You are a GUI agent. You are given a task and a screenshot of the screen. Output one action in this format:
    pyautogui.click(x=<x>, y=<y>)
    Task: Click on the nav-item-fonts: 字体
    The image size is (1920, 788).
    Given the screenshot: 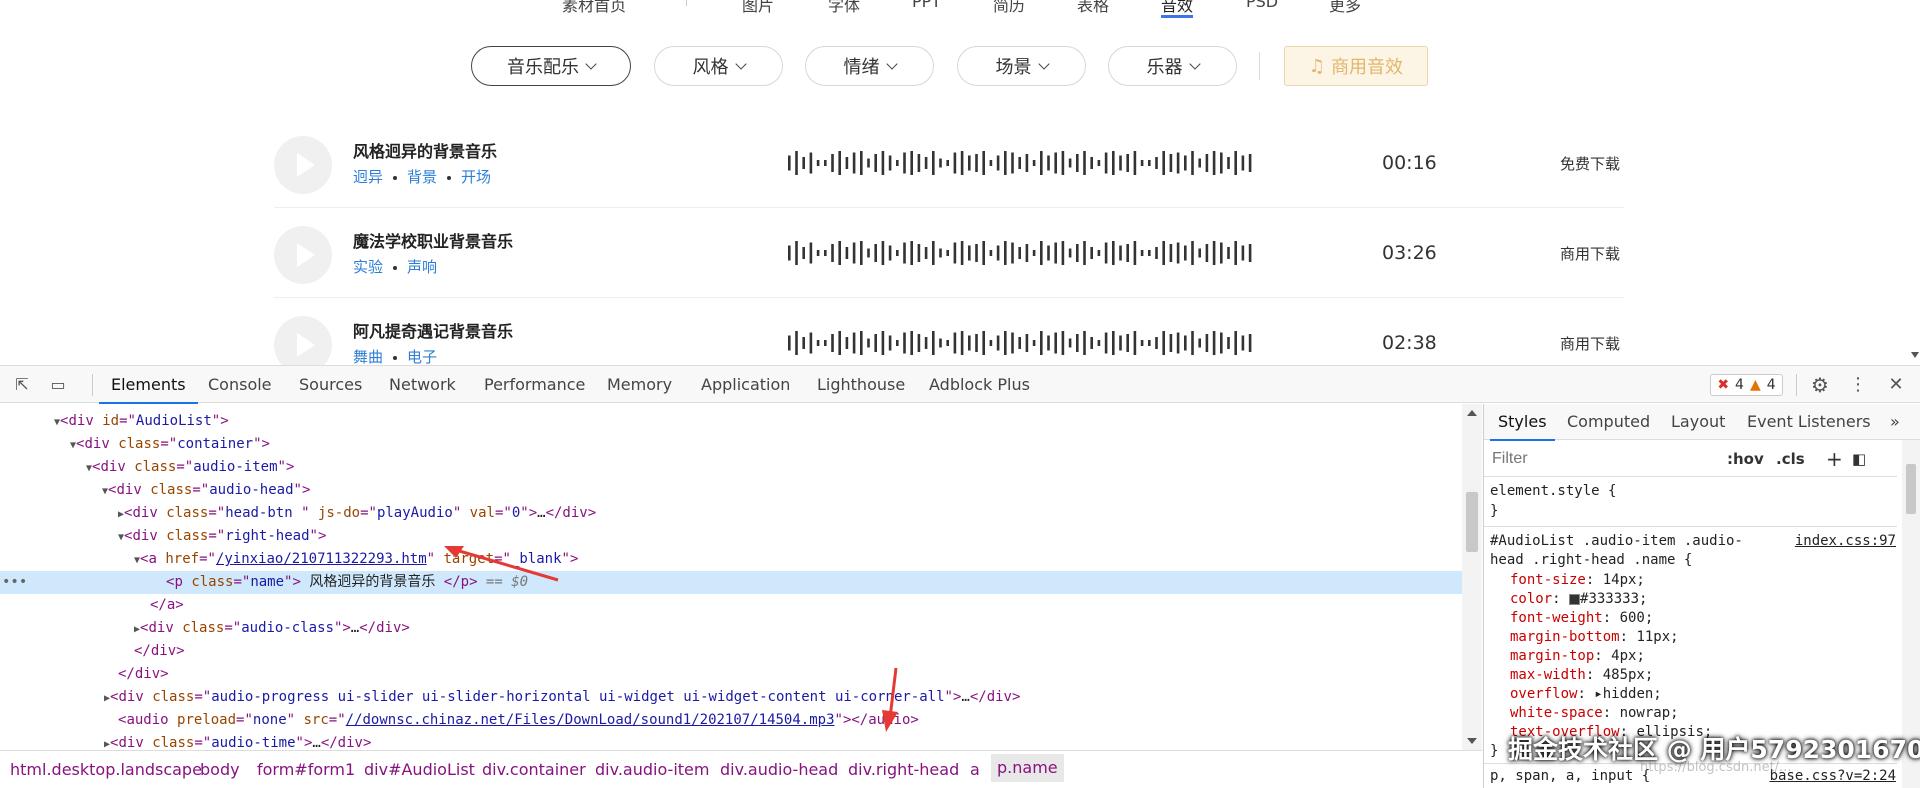 What is the action you would take?
    pyautogui.click(x=844, y=8)
    